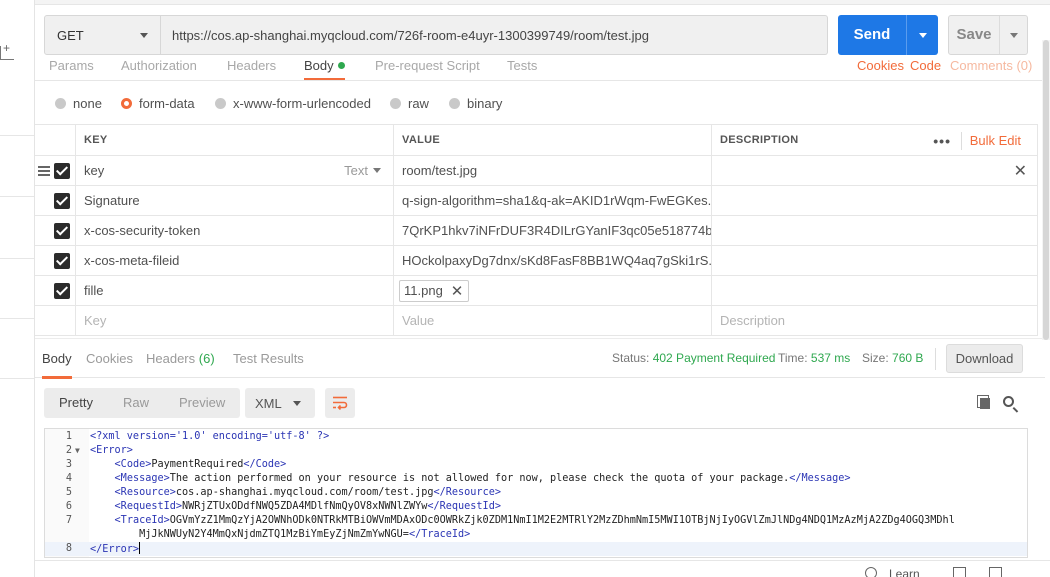  I want to click on type-select: Text, so click(362, 170).